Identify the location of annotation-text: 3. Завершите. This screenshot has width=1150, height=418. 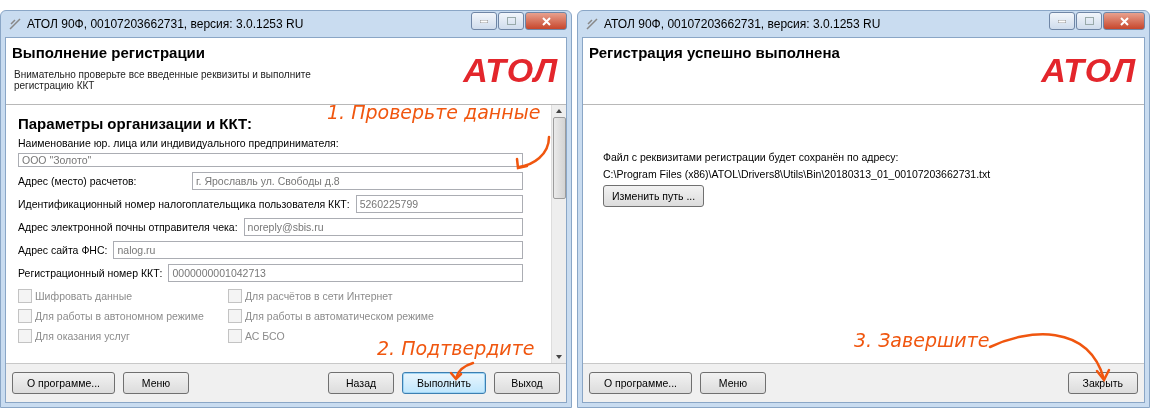
(922, 340).